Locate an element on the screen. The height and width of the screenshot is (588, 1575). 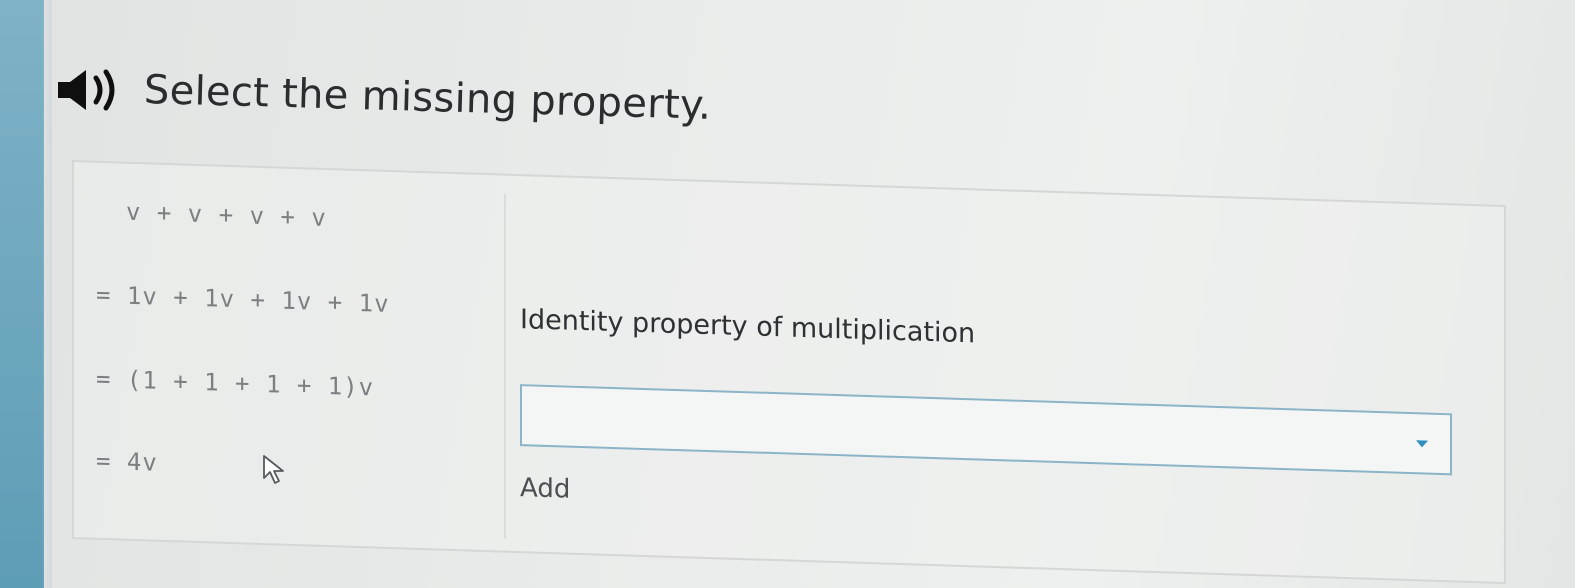
column-divider is located at coordinates (505, 366).